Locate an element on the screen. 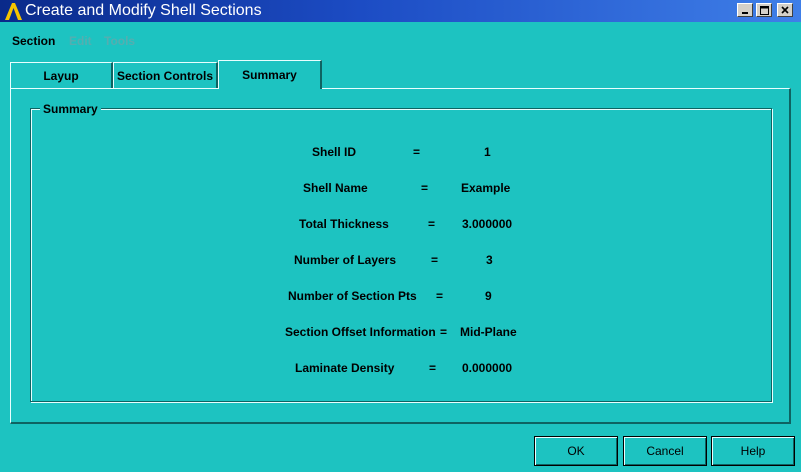 This screenshot has height=472, width=801. maximize-icon is located at coordinates (764, 10).